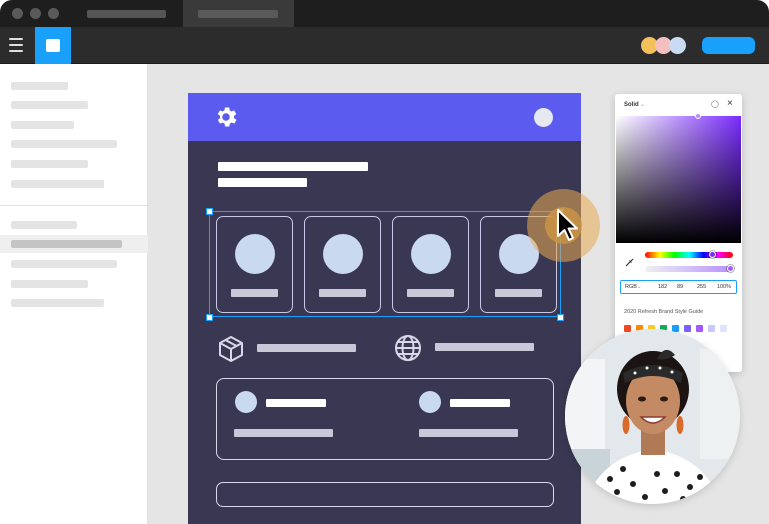 Image resolution: width=769 pixels, height=524 pixels. Describe the element at coordinates (730, 268) in the screenshot. I see `opacity-slider-thumb` at that location.